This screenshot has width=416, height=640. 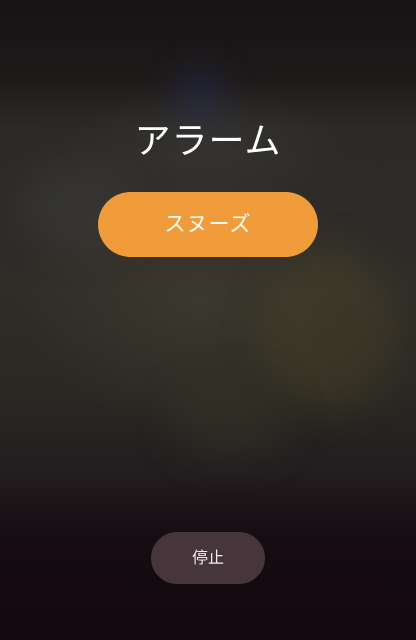 I want to click on alarm-title: アラーム, so click(x=208, y=141).